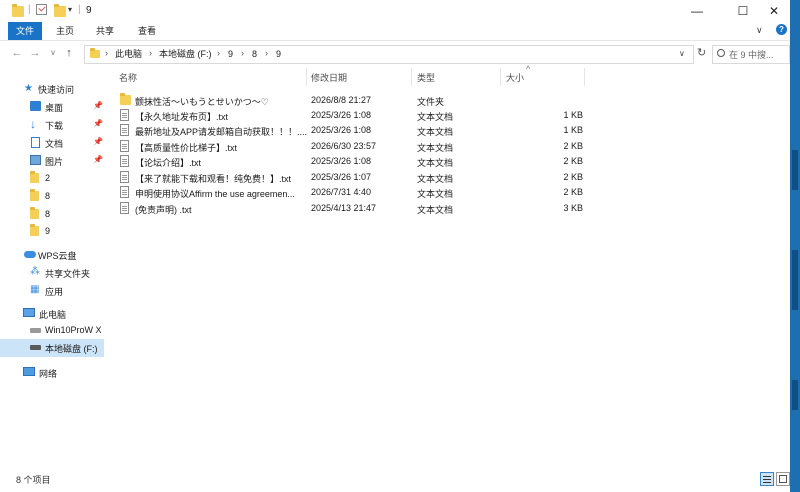 The image size is (800, 492). I want to click on file-name: 【高质量性价比梯子】.txt, so click(186, 148).